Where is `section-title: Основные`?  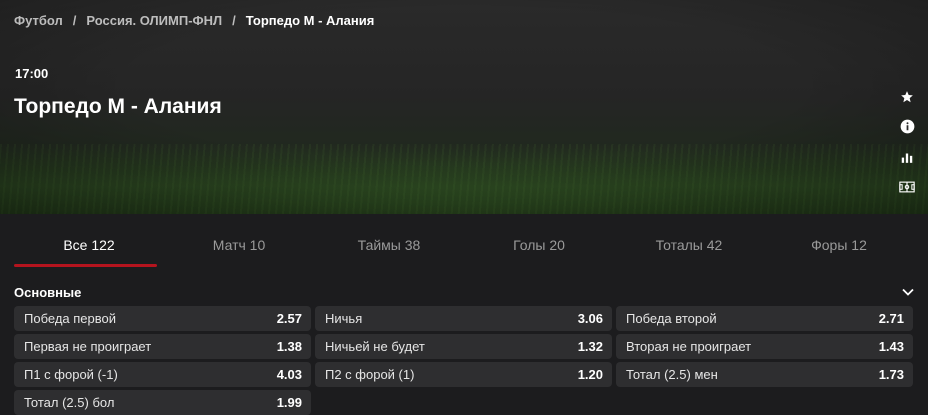 section-title: Основные is located at coordinates (48, 292).